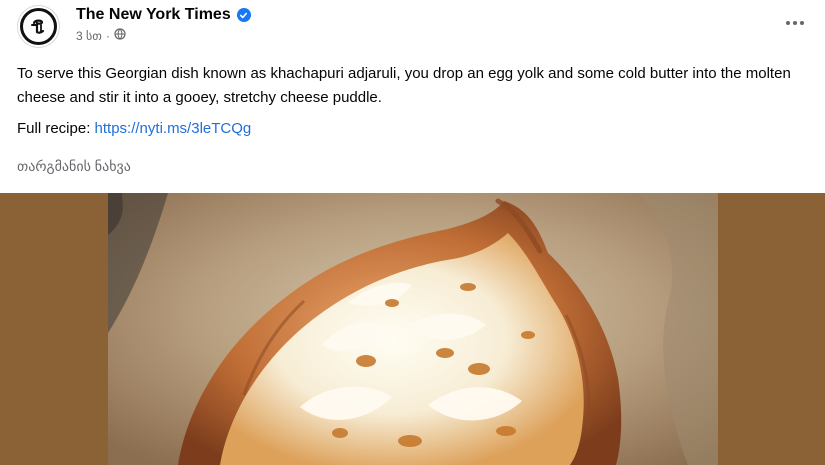  Describe the element at coordinates (414, 28) in the screenshot. I see `post-header: The New York Times 3 სთ ·` at that location.